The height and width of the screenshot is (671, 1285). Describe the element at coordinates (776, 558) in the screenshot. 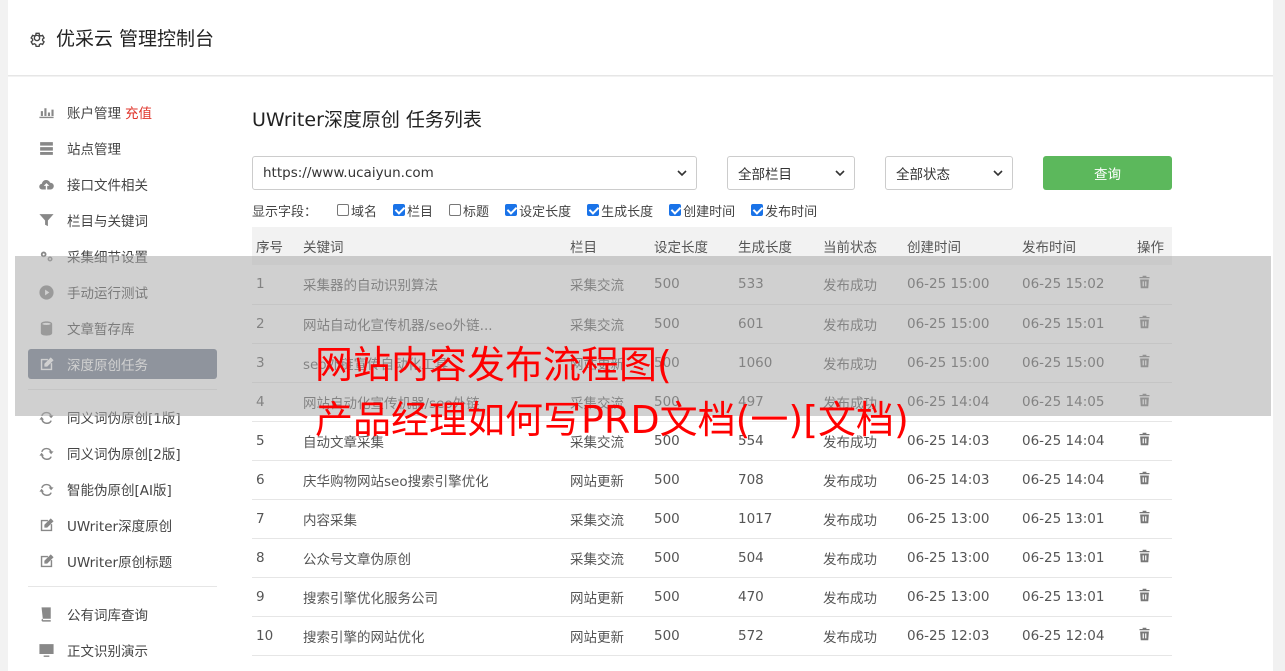

I see `table-cell: 504` at that location.